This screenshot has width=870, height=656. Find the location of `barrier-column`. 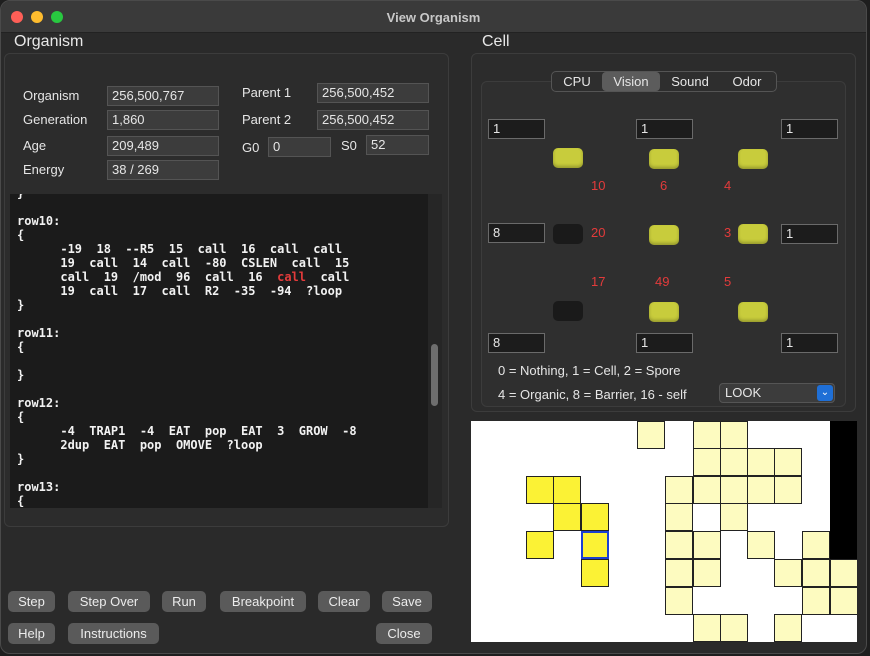

barrier-column is located at coordinates (843, 490).